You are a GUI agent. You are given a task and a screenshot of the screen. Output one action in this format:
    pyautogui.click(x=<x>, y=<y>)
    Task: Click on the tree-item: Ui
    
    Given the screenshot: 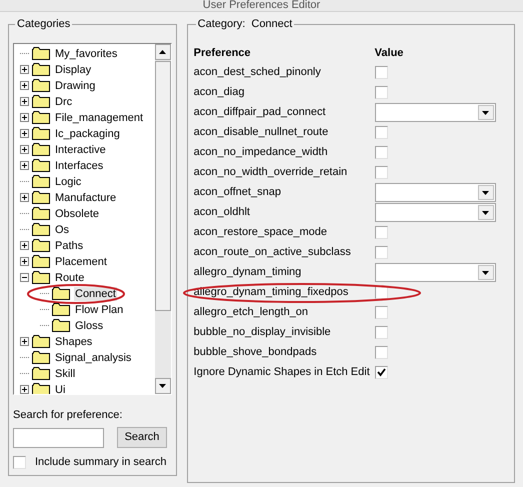 What is the action you would take?
    pyautogui.click(x=60, y=388)
    